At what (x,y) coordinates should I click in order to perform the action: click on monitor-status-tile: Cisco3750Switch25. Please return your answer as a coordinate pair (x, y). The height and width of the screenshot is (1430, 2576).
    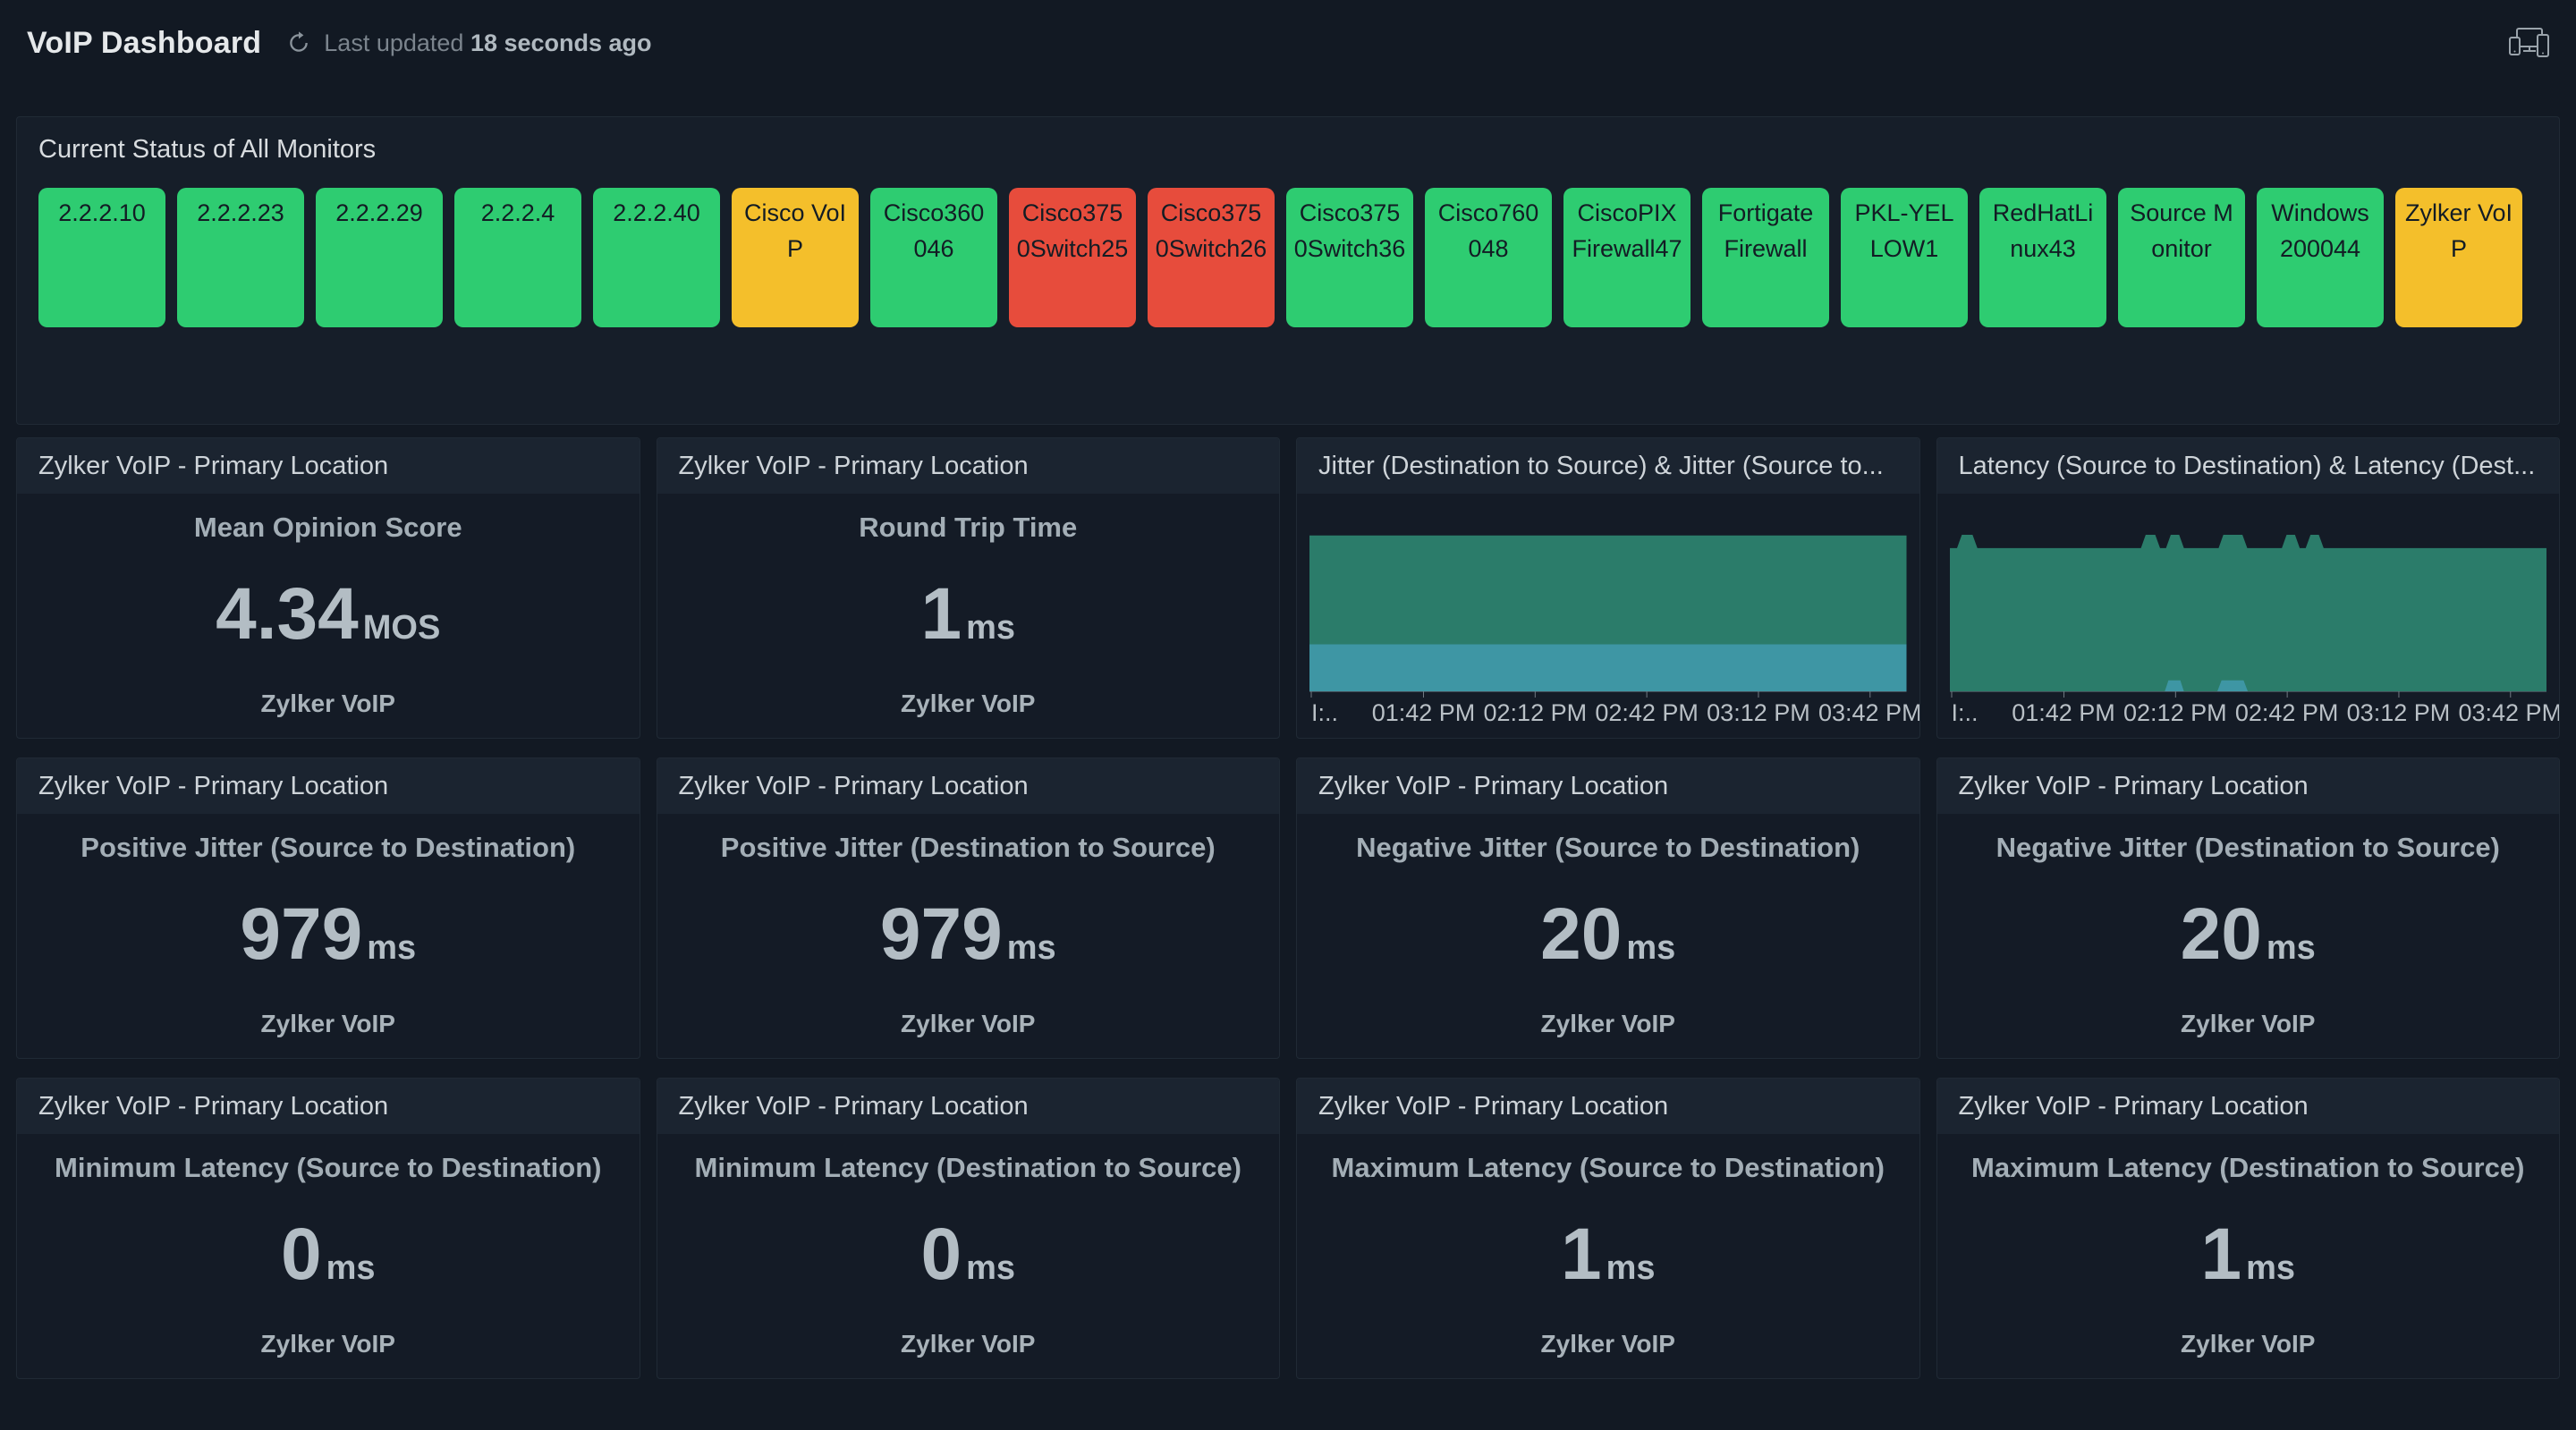
    Looking at the image, I should click on (1072, 257).